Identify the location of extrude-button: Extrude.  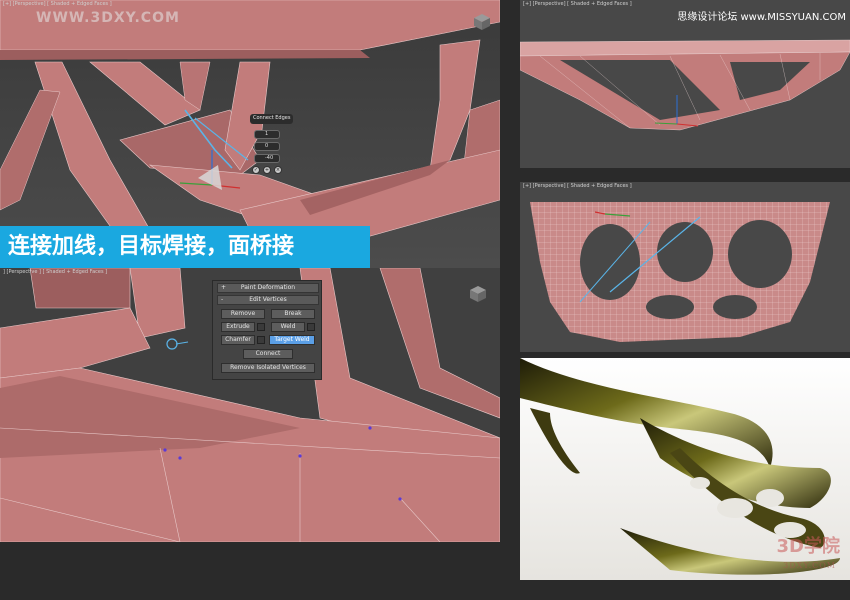
(238, 327).